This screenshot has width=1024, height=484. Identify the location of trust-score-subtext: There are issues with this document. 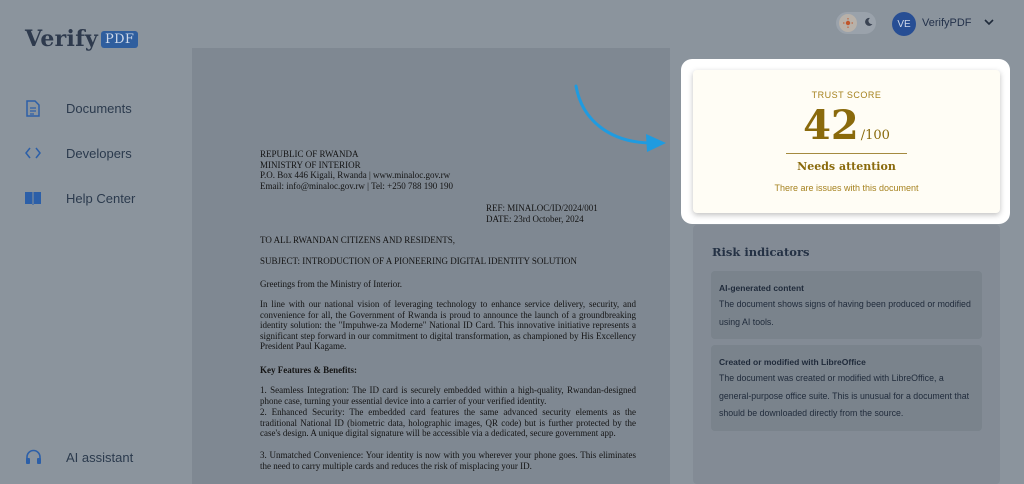
(846, 188).